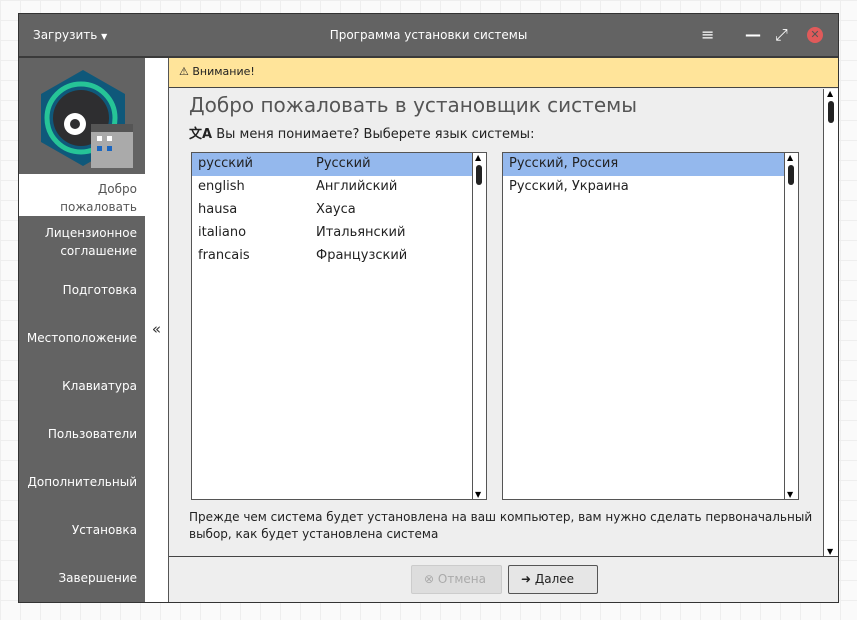  What do you see at coordinates (830, 322) in the screenshot?
I see `page-scrollbar: ▲ ▼` at bounding box center [830, 322].